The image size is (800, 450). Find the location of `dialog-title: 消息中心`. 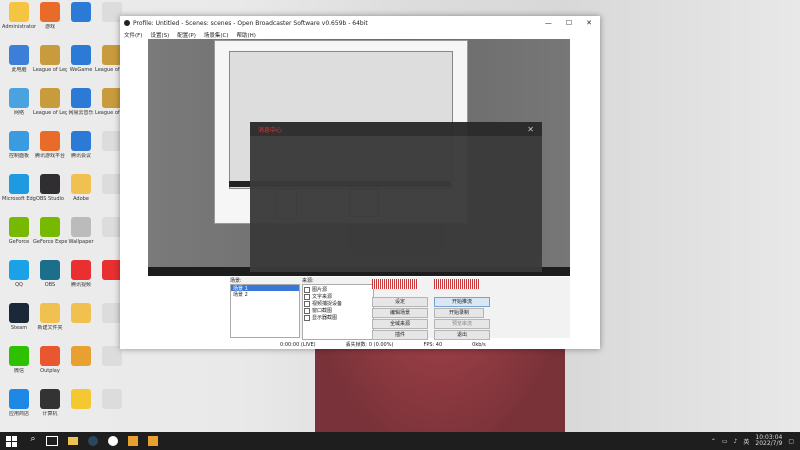

dialog-title: 消息中心 is located at coordinates (270, 130).